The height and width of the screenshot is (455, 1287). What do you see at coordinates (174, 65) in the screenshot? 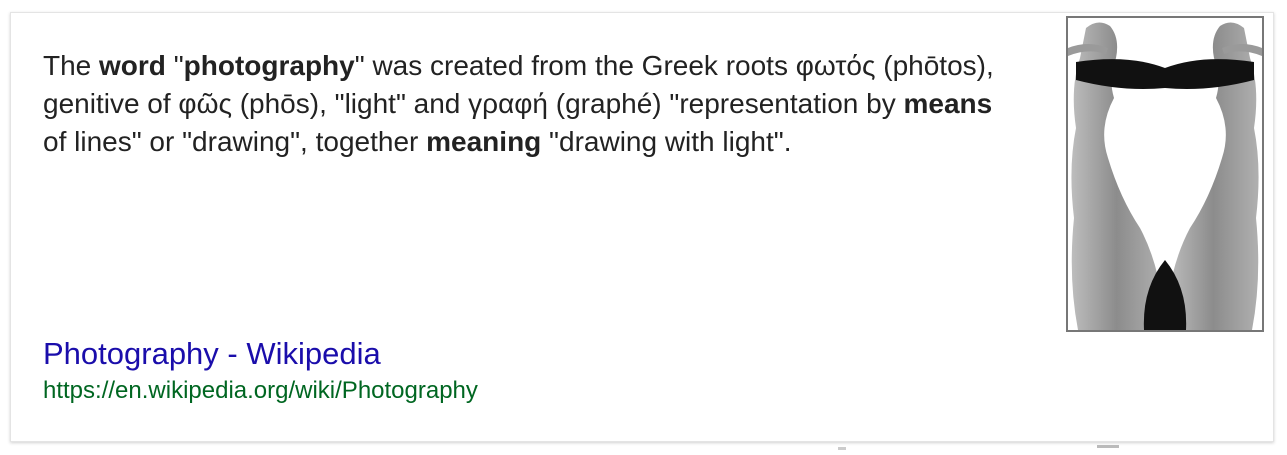
I see `snippet-part: "` at bounding box center [174, 65].